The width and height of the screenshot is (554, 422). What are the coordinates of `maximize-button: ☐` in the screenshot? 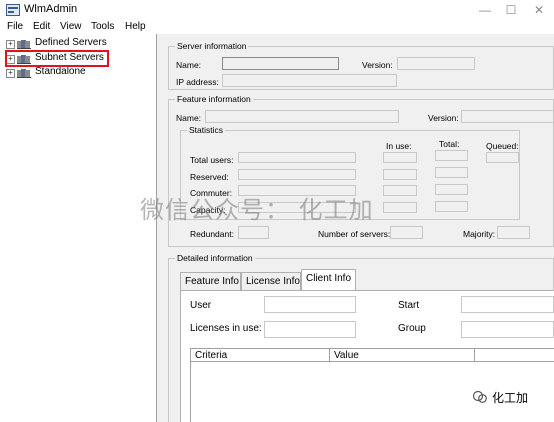 It's located at (511, 10).